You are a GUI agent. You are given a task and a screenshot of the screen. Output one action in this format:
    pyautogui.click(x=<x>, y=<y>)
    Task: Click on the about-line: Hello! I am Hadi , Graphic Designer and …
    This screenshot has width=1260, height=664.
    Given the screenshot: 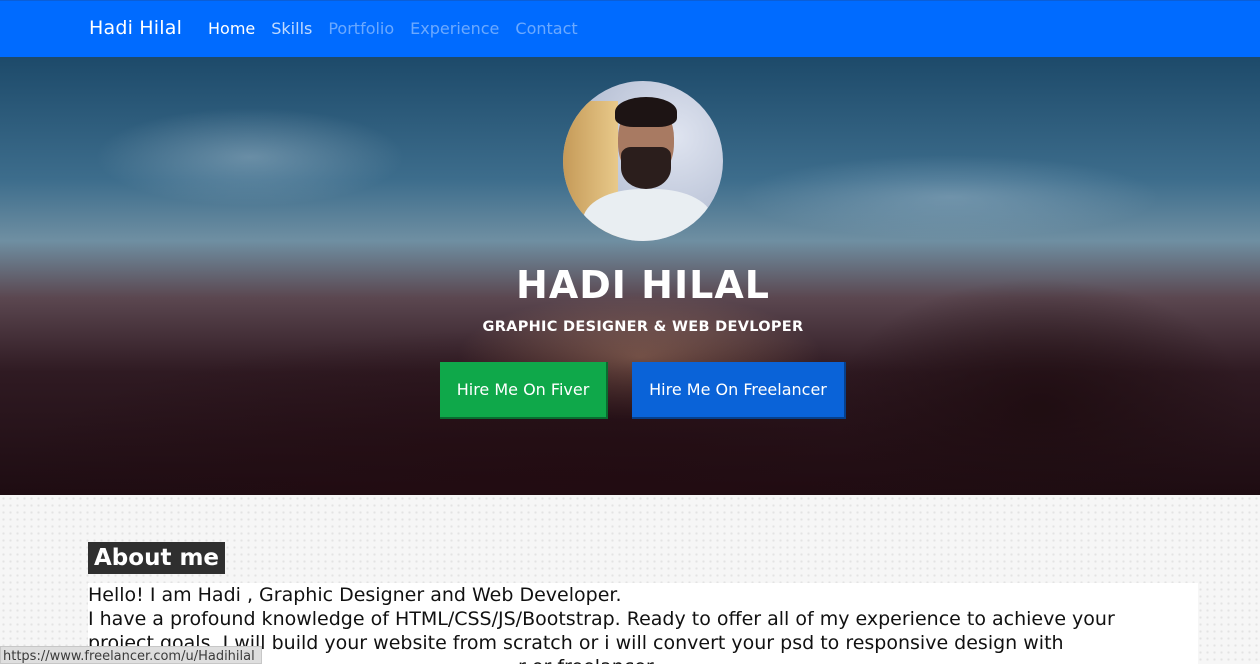 What is the action you would take?
    pyautogui.click(x=355, y=595)
    